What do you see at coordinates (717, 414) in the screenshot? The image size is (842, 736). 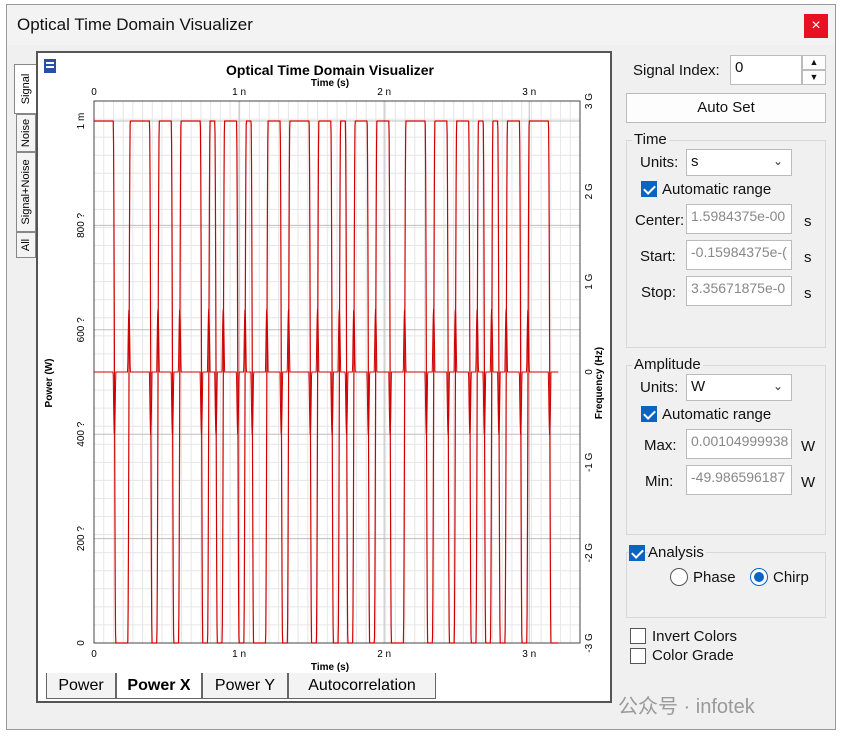 I see `amp-auto-range-label: Automatic range` at bounding box center [717, 414].